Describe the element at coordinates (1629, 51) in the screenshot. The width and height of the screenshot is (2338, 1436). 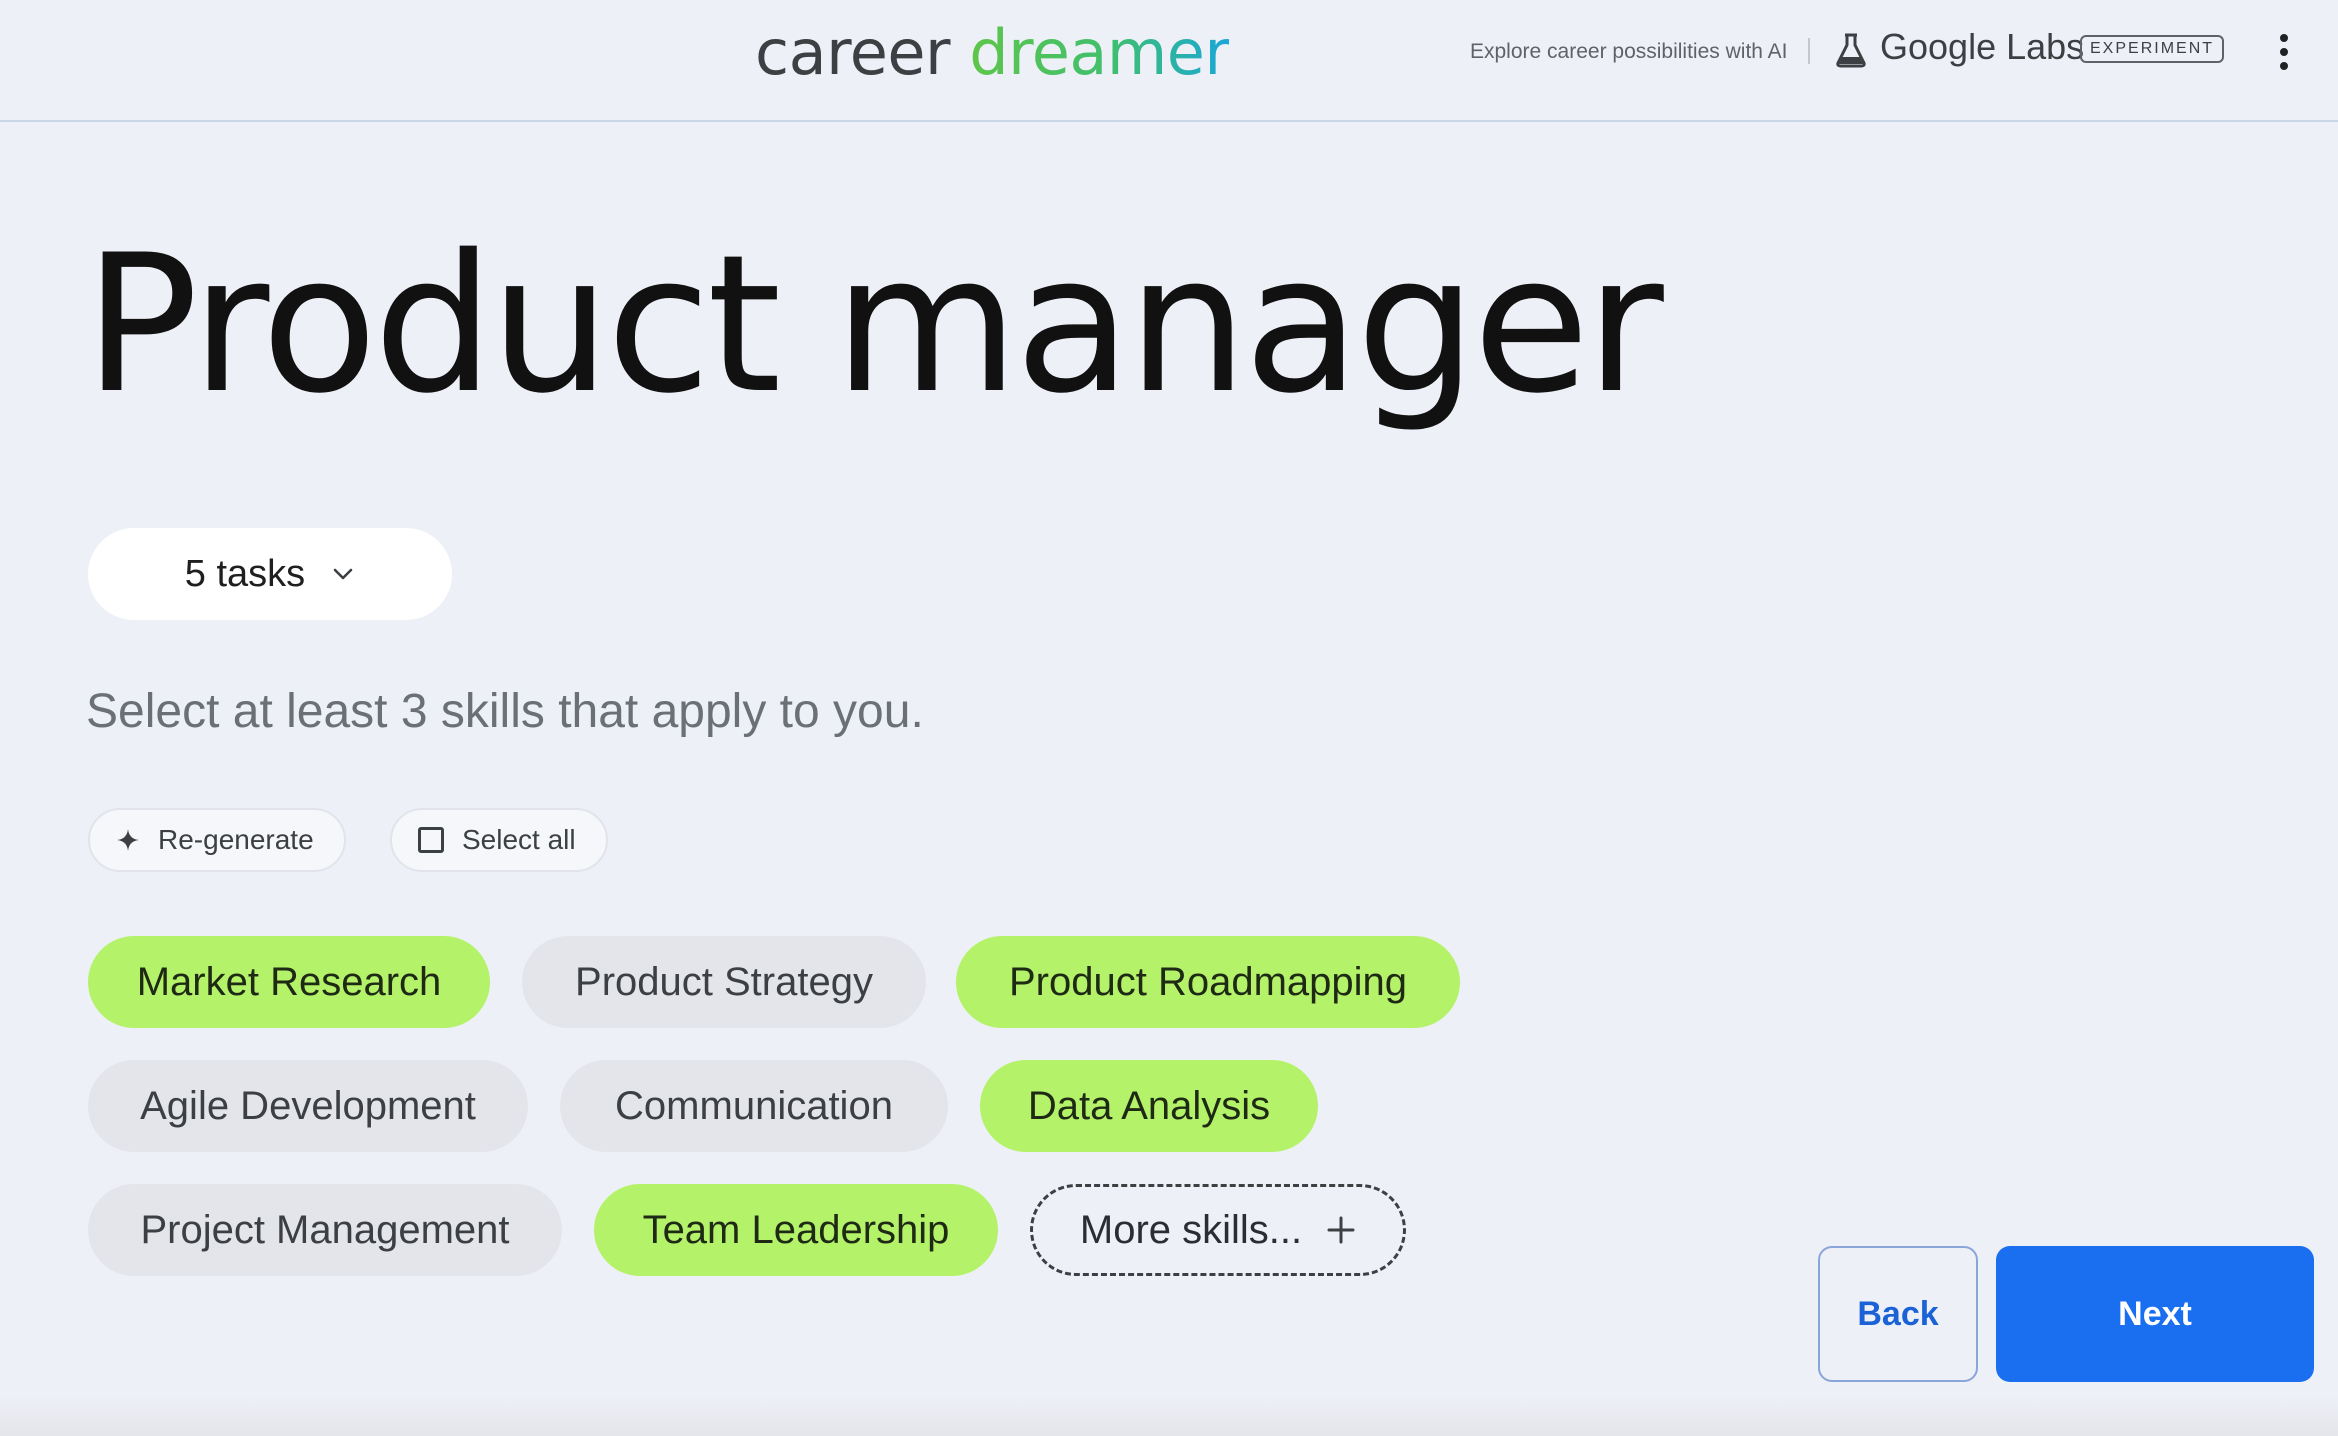
I see `tagline: Explore career possibilities with AI` at that location.